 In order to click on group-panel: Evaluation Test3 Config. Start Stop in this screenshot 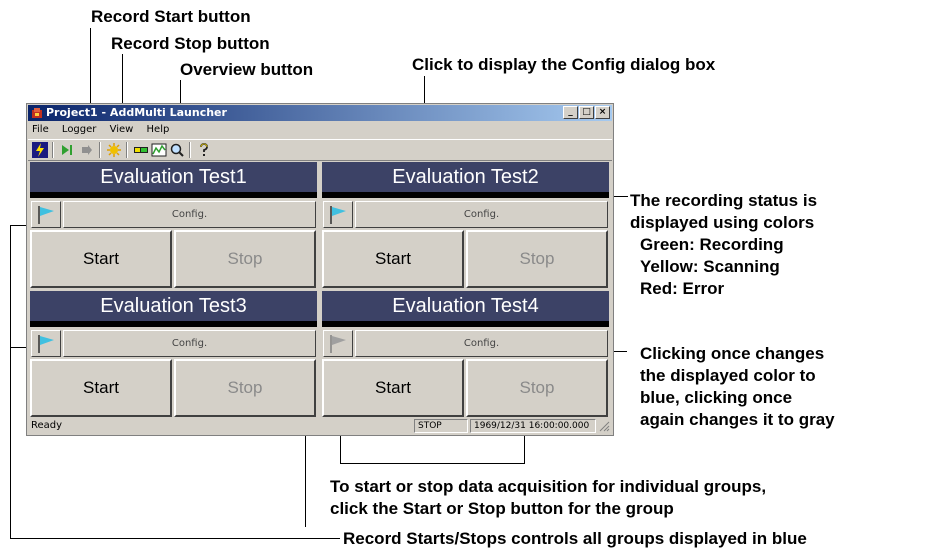, I will do `click(173, 354)`.